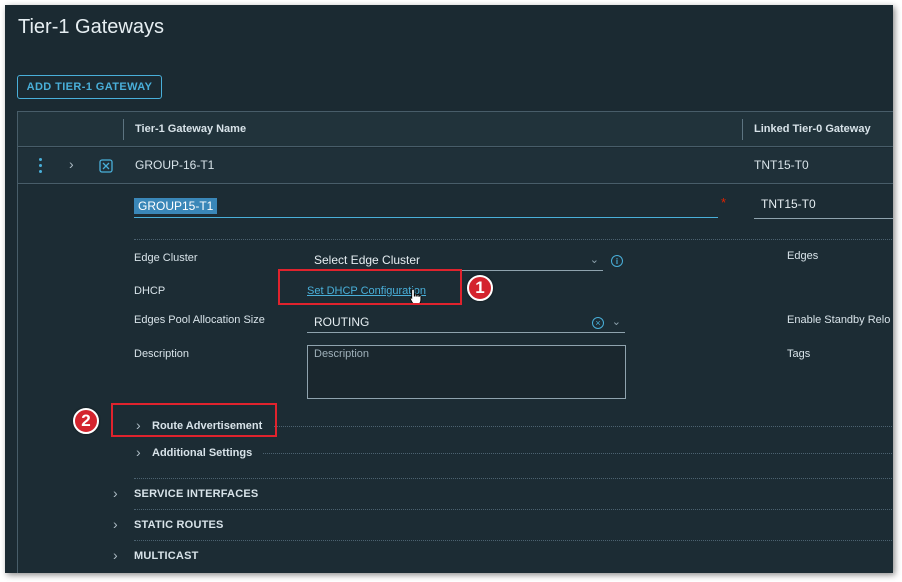  Describe the element at coordinates (839, 320) in the screenshot. I see `standby-relocation-label: Enable Standby Relo` at that location.